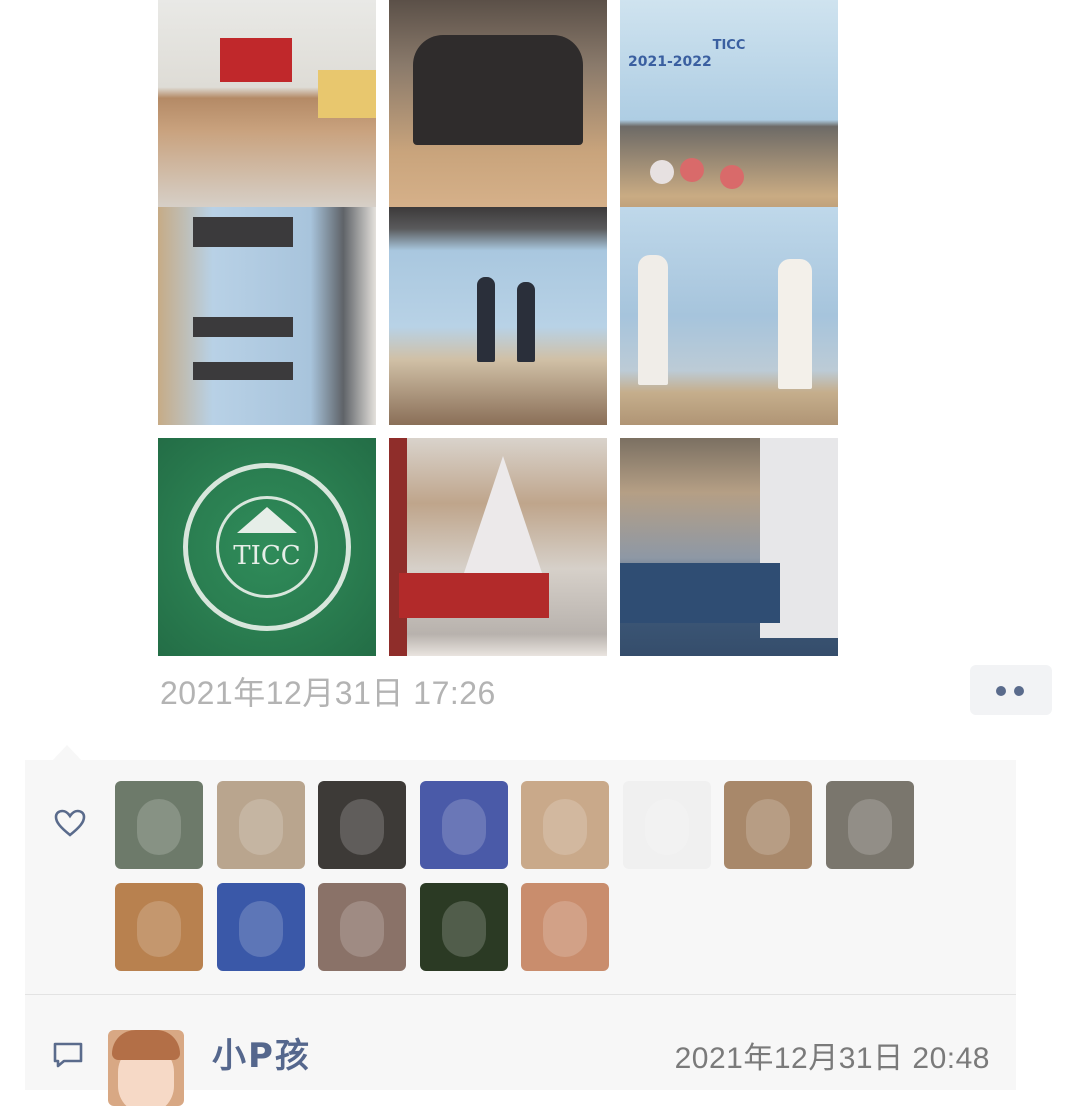  What do you see at coordinates (520, 994) in the screenshot?
I see `panel-divider` at bounding box center [520, 994].